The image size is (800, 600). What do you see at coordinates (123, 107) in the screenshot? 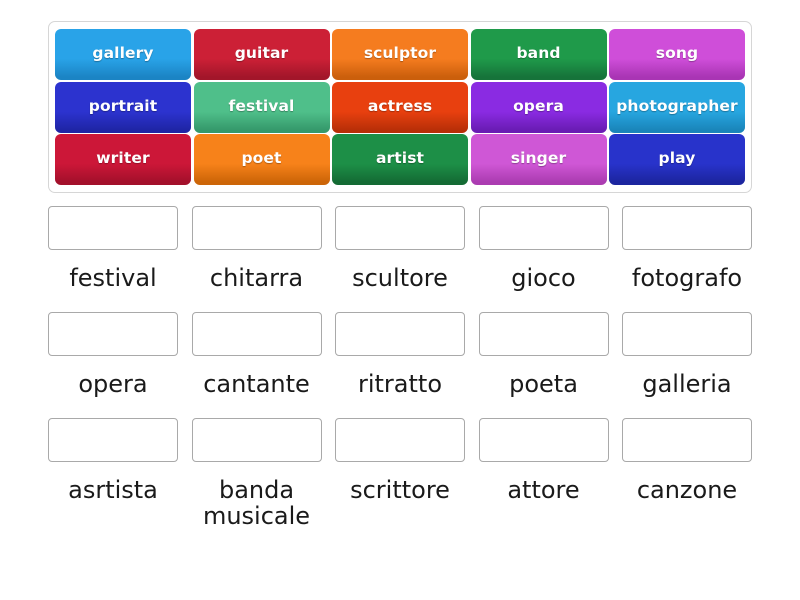
I see `word-tile-portrait: portrait` at bounding box center [123, 107].